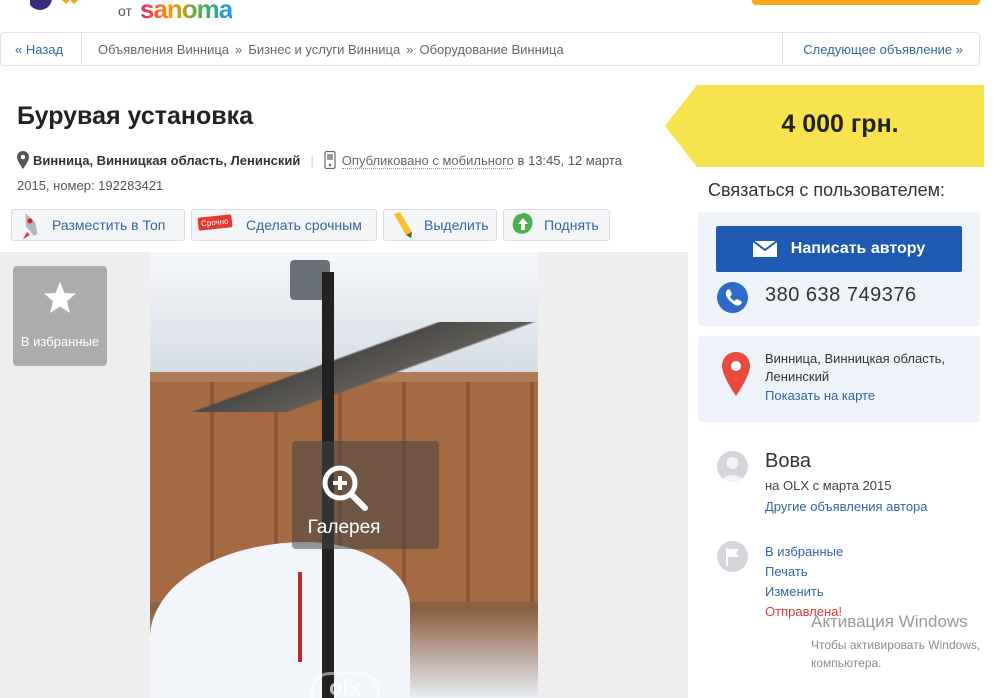 The image size is (1000, 698). What do you see at coordinates (500, 12) in the screenshot?
I see `site-header: от sanoma` at bounding box center [500, 12].